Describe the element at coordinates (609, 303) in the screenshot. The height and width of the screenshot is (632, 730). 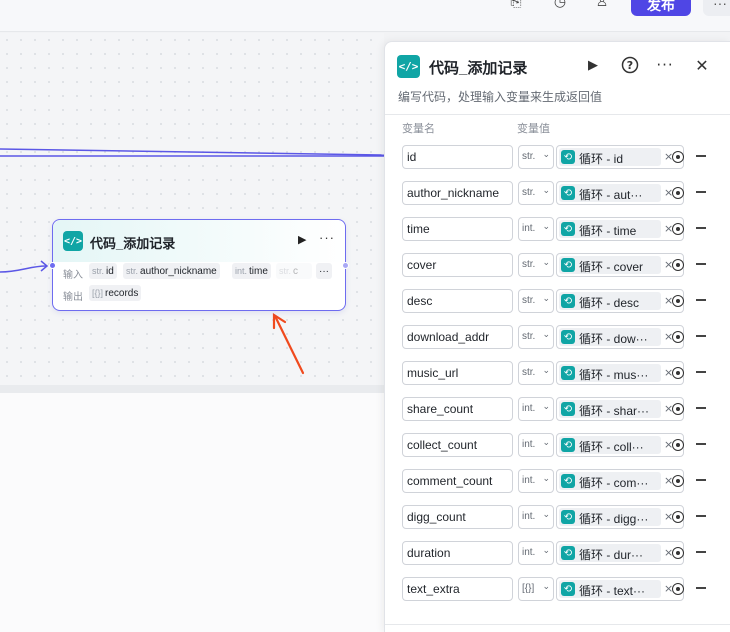
I see `variable-value-text: 循环 - desc` at that location.